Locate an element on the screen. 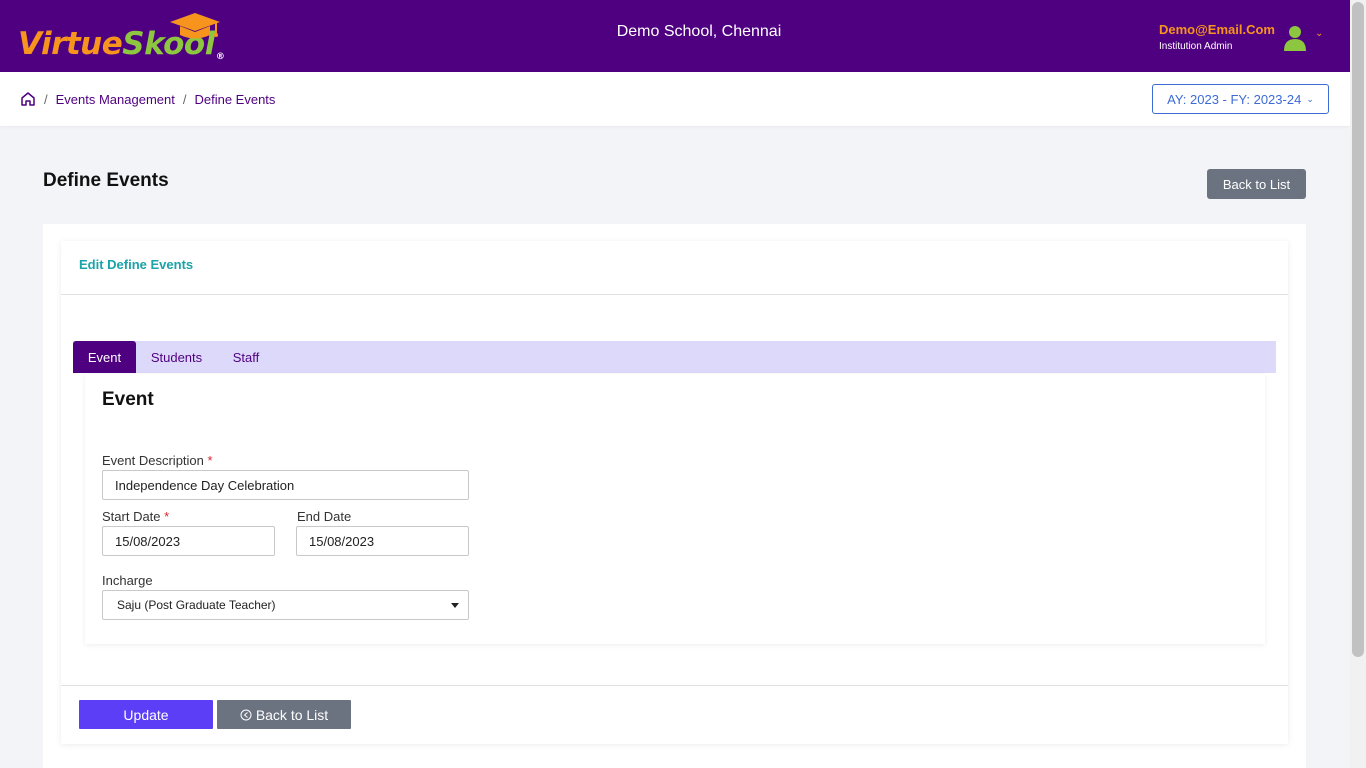  back-to-list-button: Back to List is located at coordinates (284, 714).